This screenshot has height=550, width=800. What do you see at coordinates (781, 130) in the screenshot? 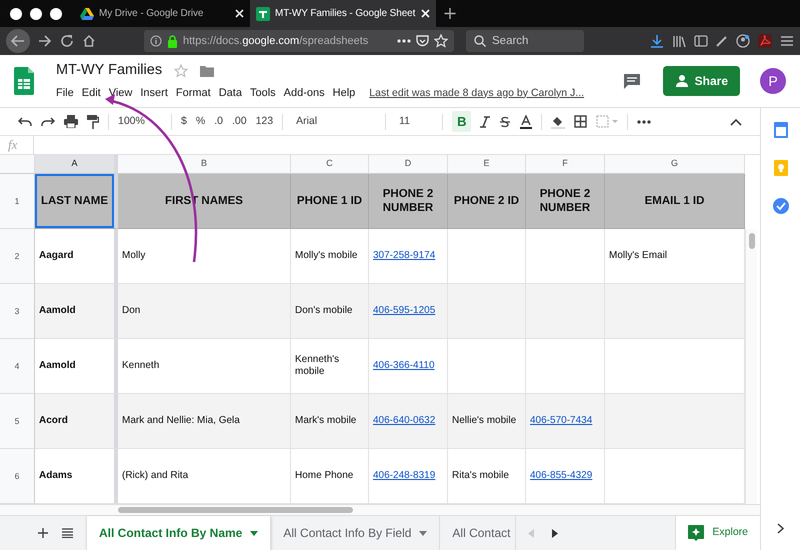
I see `calendar-icon` at bounding box center [781, 130].